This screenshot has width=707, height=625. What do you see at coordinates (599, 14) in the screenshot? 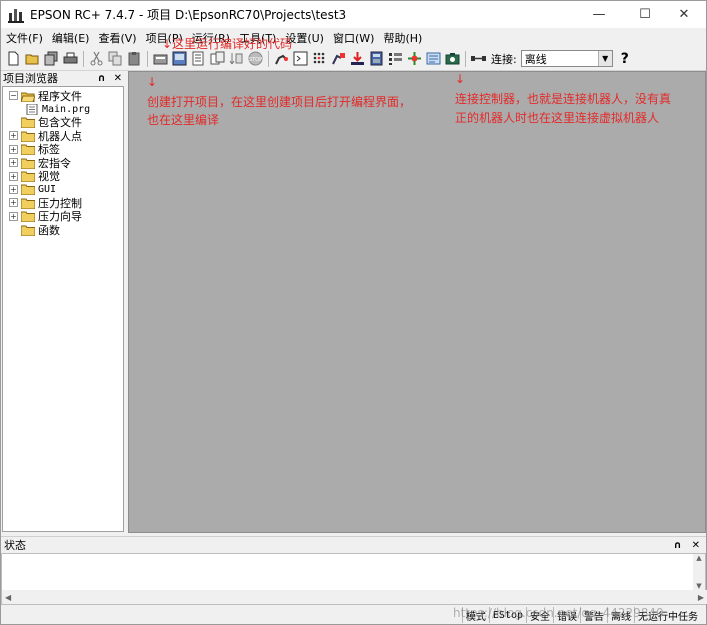
I see `minimize-button: —` at bounding box center [599, 14].